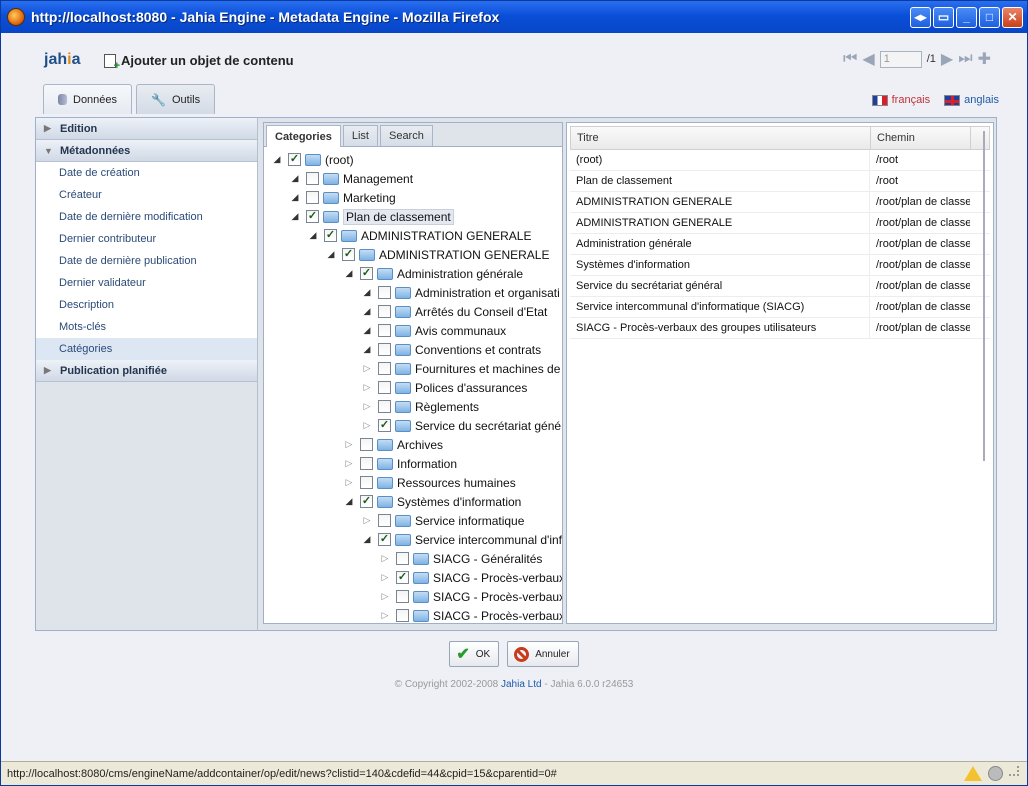 This screenshot has width=1028, height=786. Describe the element at coordinates (460, 558) in the screenshot. I see `tree-node: ▷ SIACG - Généralités` at that location.